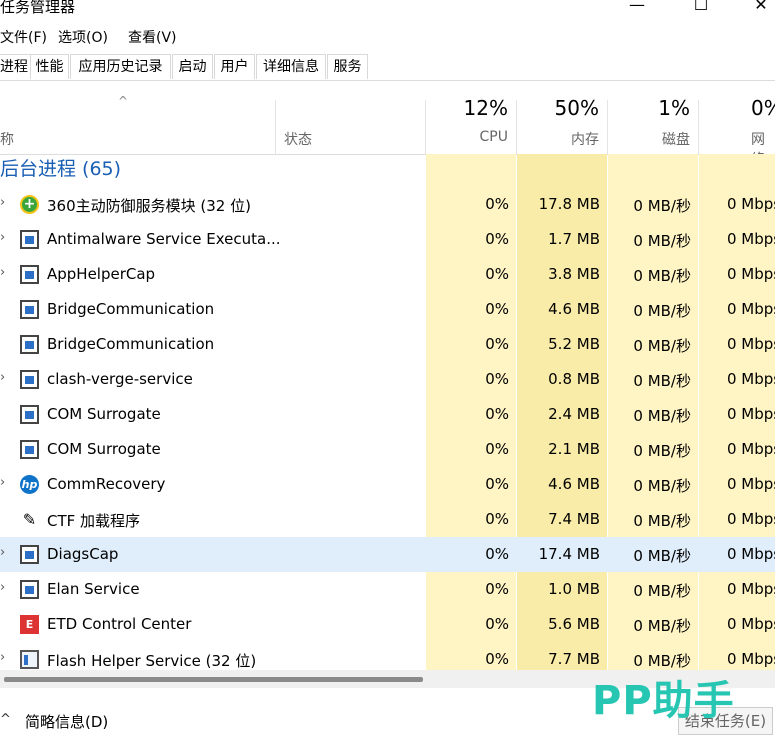 The image size is (775, 736). Describe the element at coordinates (298, 139) in the screenshot. I see `column-status: 状态` at that location.